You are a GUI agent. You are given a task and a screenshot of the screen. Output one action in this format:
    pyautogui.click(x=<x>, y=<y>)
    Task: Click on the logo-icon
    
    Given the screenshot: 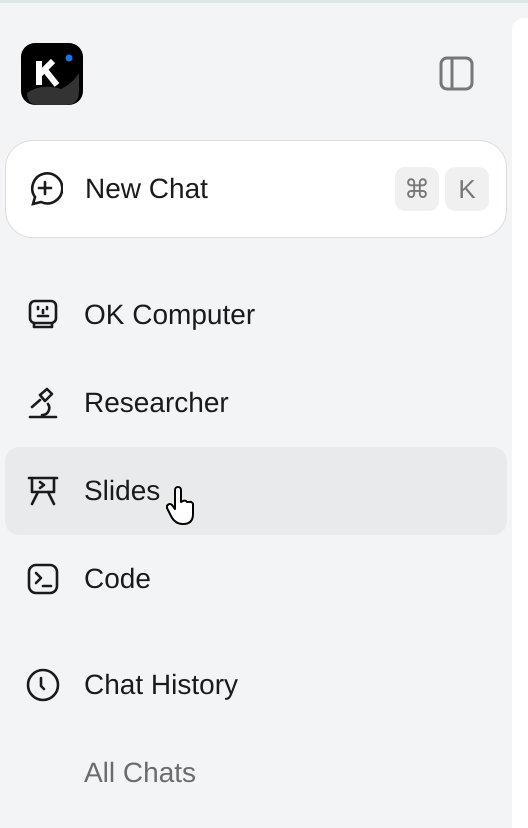 What is the action you would take?
    pyautogui.click(x=52, y=73)
    